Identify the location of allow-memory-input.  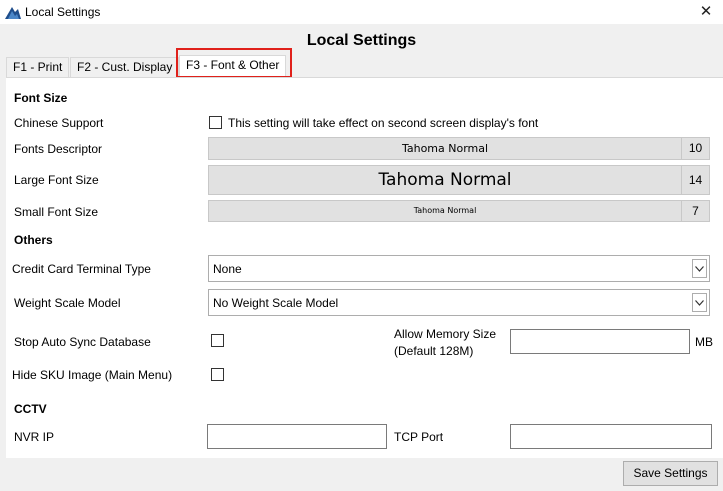
(600, 341).